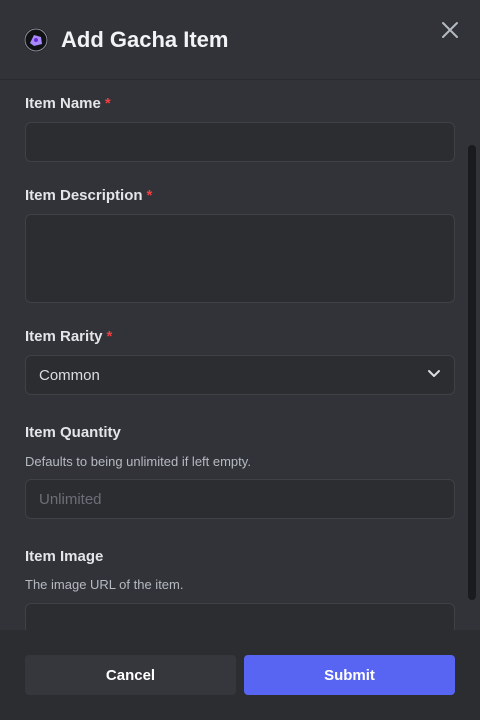 This screenshot has height=720, width=480. What do you see at coordinates (240, 499) in the screenshot?
I see `item-quantity-input` at bounding box center [240, 499].